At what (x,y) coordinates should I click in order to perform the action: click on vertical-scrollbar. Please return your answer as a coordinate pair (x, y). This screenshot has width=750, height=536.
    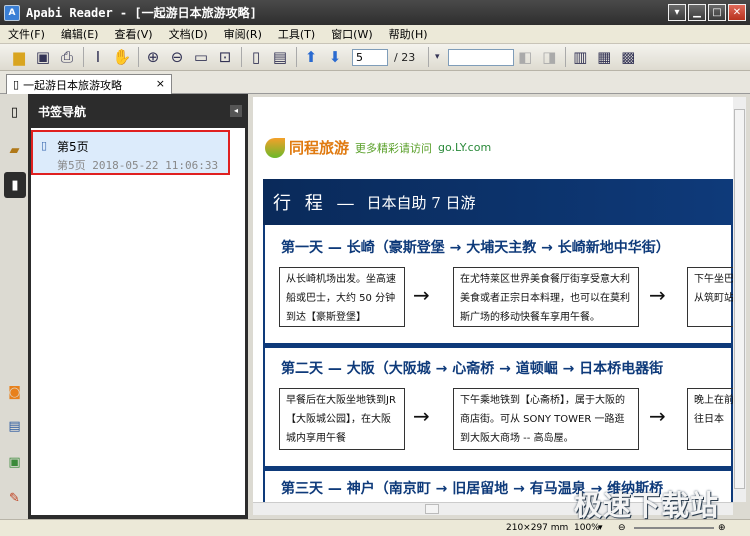
    Looking at the image, I should click on (739, 299).